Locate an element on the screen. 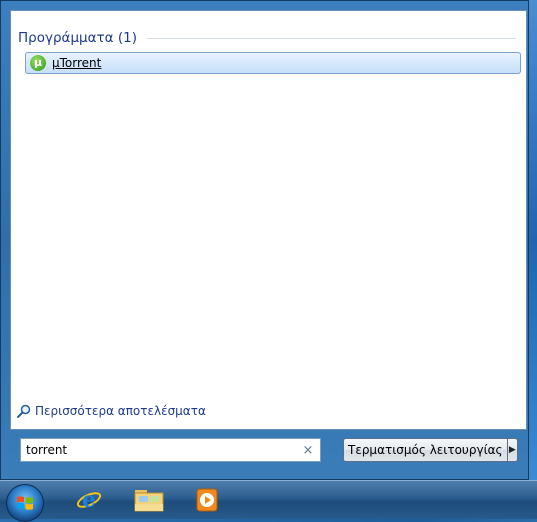  search-input is located at coordinates (160, 450).